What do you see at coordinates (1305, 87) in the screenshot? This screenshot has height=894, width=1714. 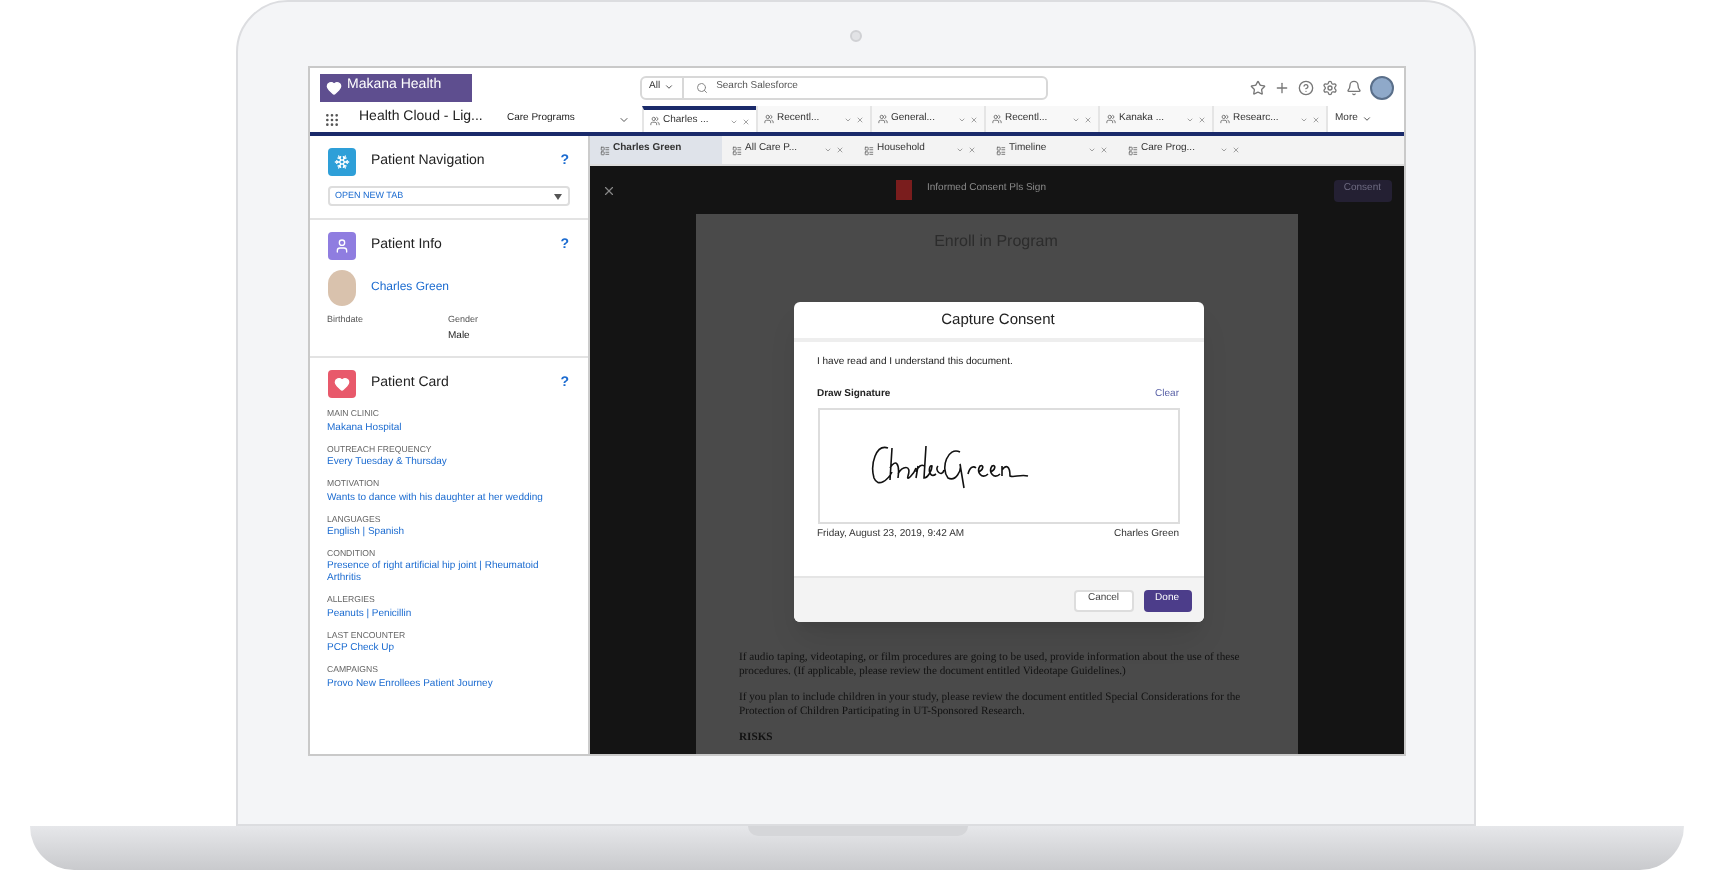 I see `help-icon` at bounding box center [1305, 87].